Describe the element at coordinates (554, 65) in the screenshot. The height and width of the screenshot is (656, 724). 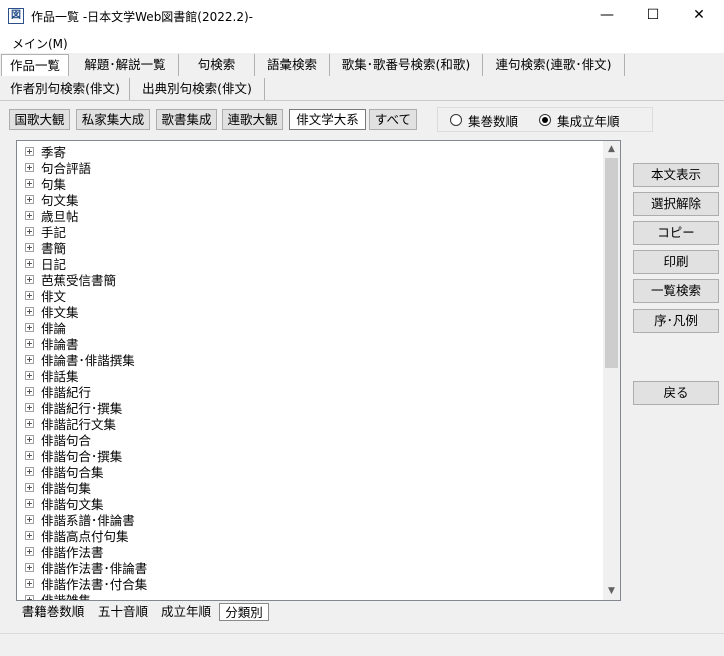
I see `tab-renku-search: 連句検索(連歌･俳文)` at that location.